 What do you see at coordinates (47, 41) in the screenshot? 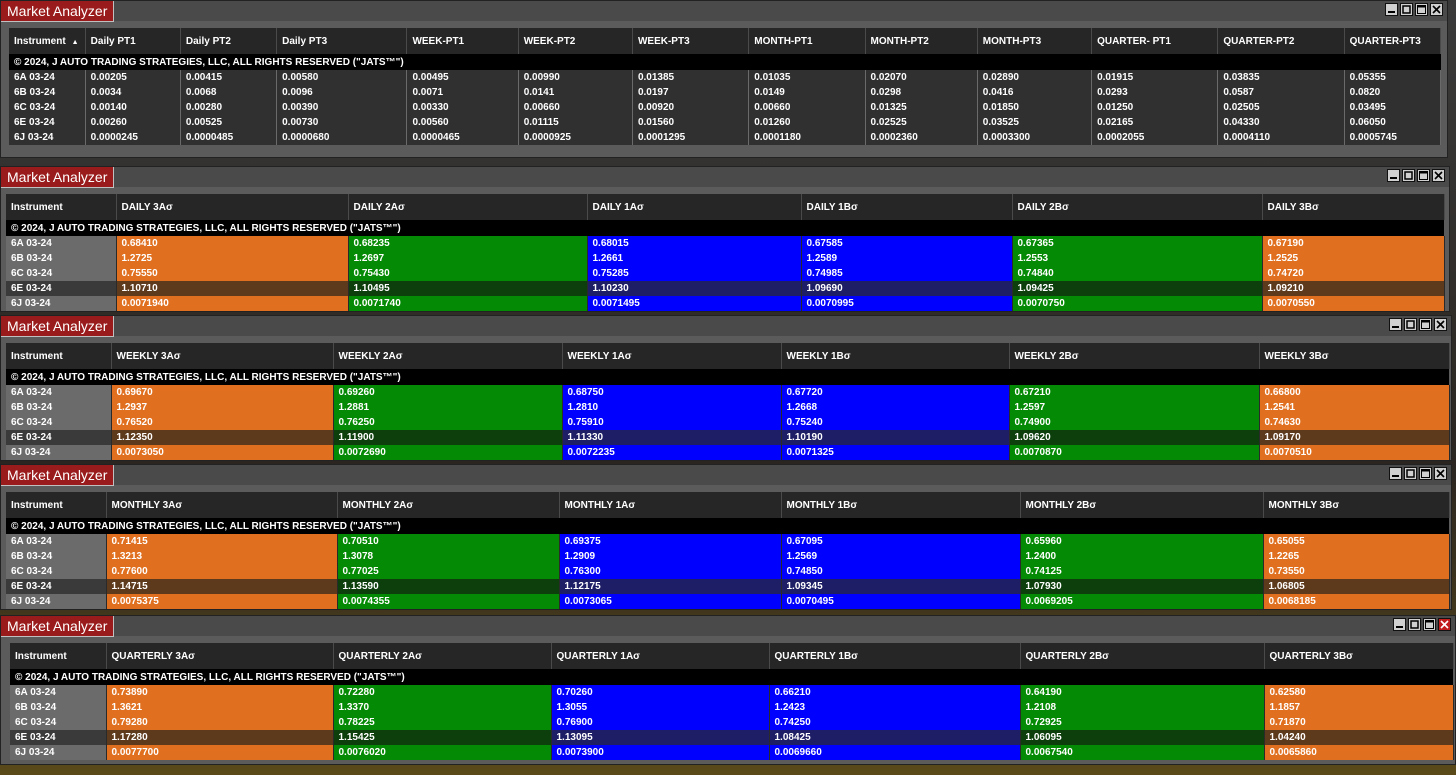
I see `column-header-instrument: Instrument ▲` at bounding box center [47, 41].